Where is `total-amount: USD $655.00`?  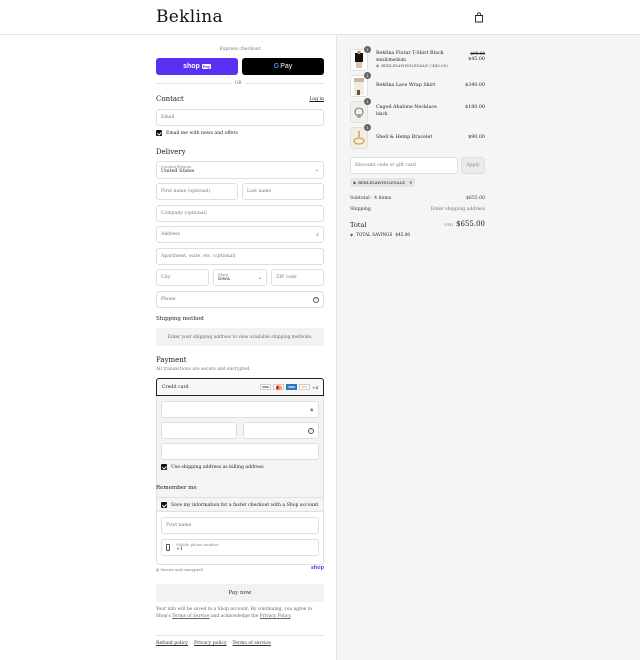
total-amount: USD $655.00 is located at coordinates (464, 224).